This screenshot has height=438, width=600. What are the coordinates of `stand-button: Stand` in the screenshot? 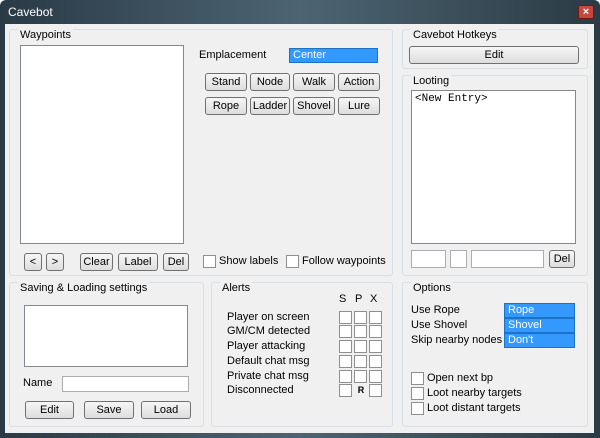 It's located at (226, 82).